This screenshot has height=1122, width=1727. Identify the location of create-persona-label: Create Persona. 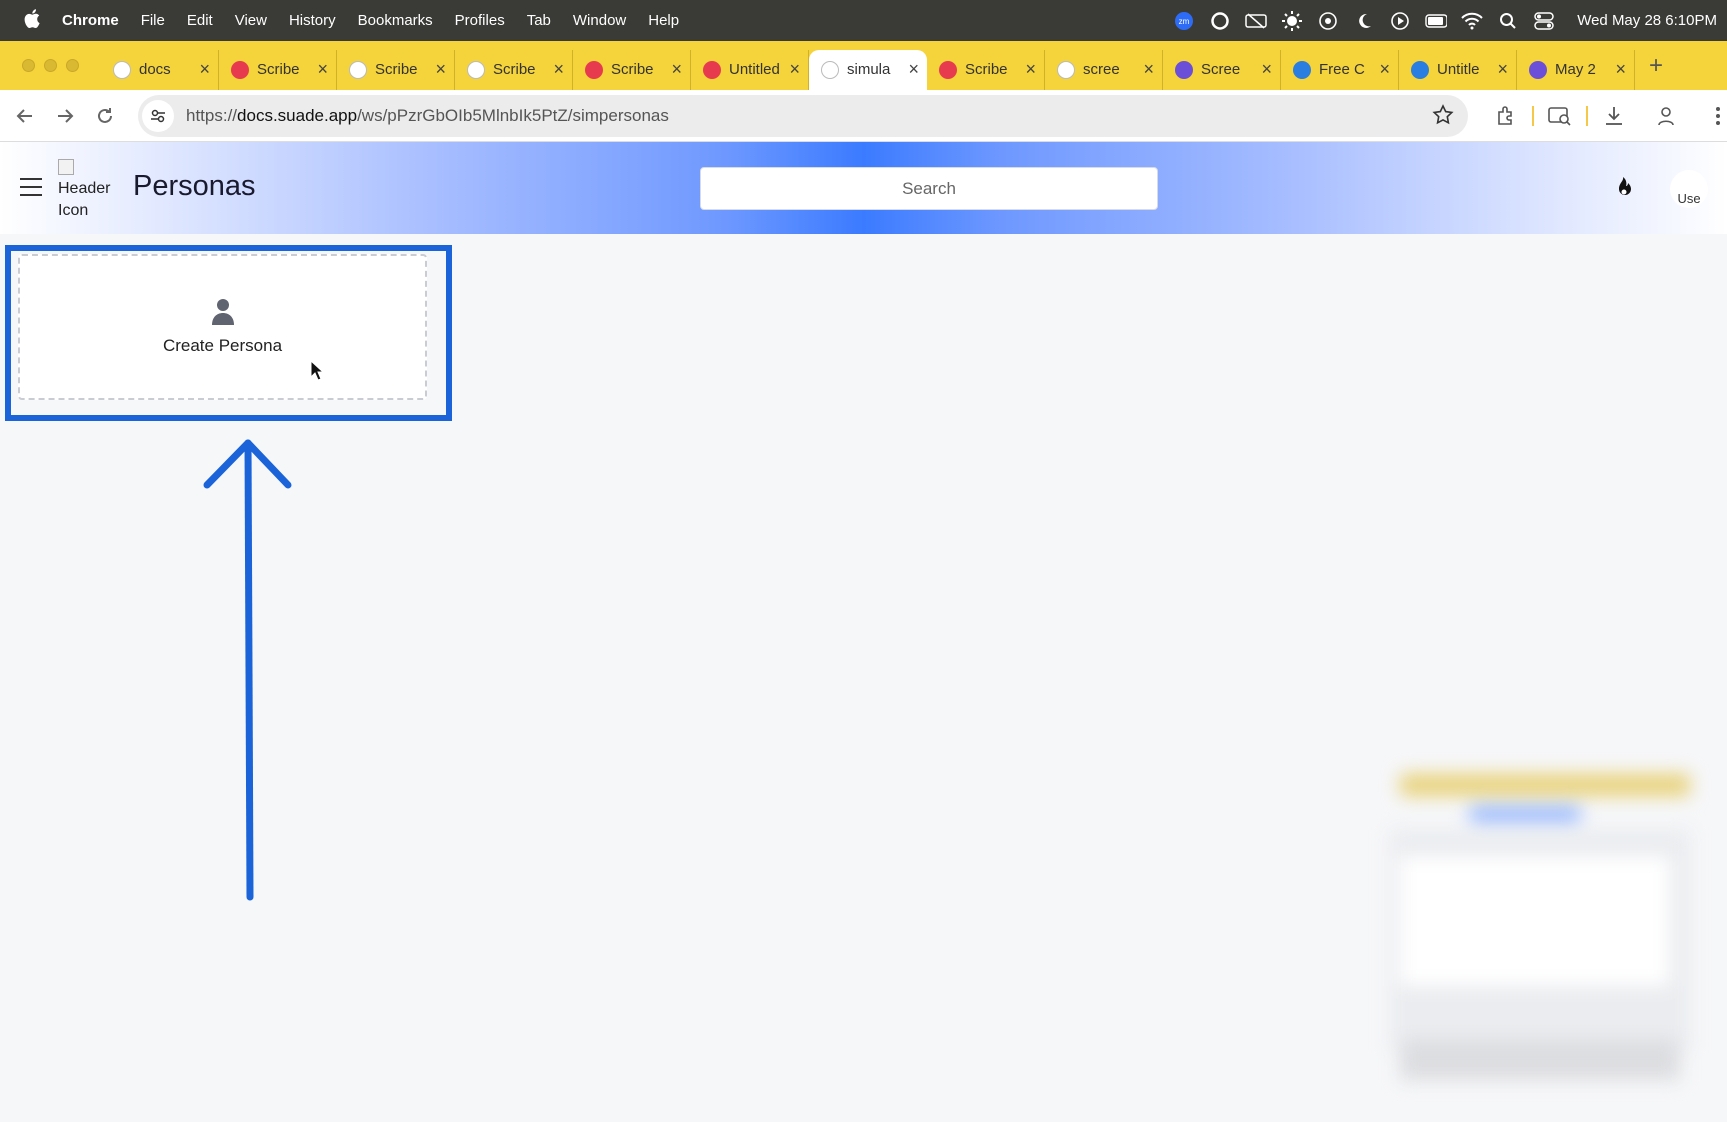
(222, 345).